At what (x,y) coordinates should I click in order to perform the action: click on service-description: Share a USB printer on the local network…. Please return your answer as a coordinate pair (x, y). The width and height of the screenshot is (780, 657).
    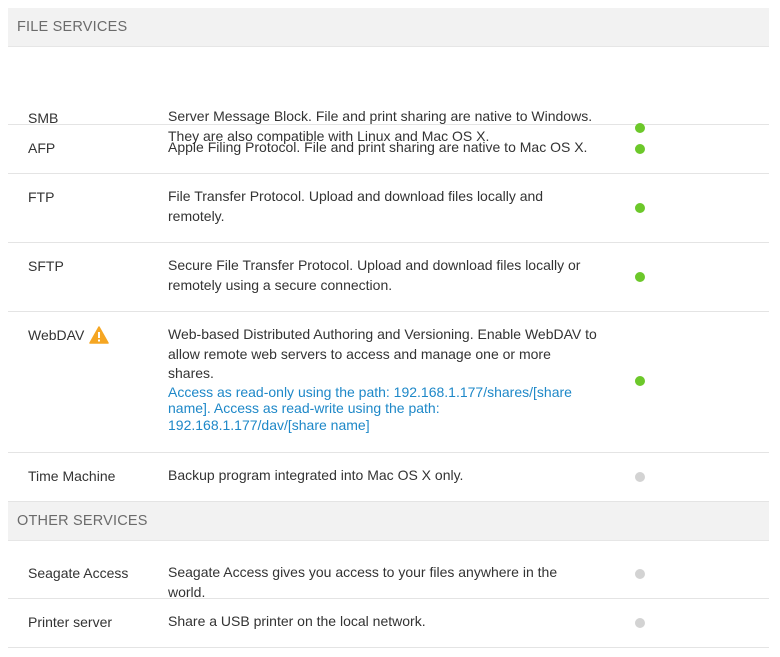
    Looking at the image, I should click on (297, 621).